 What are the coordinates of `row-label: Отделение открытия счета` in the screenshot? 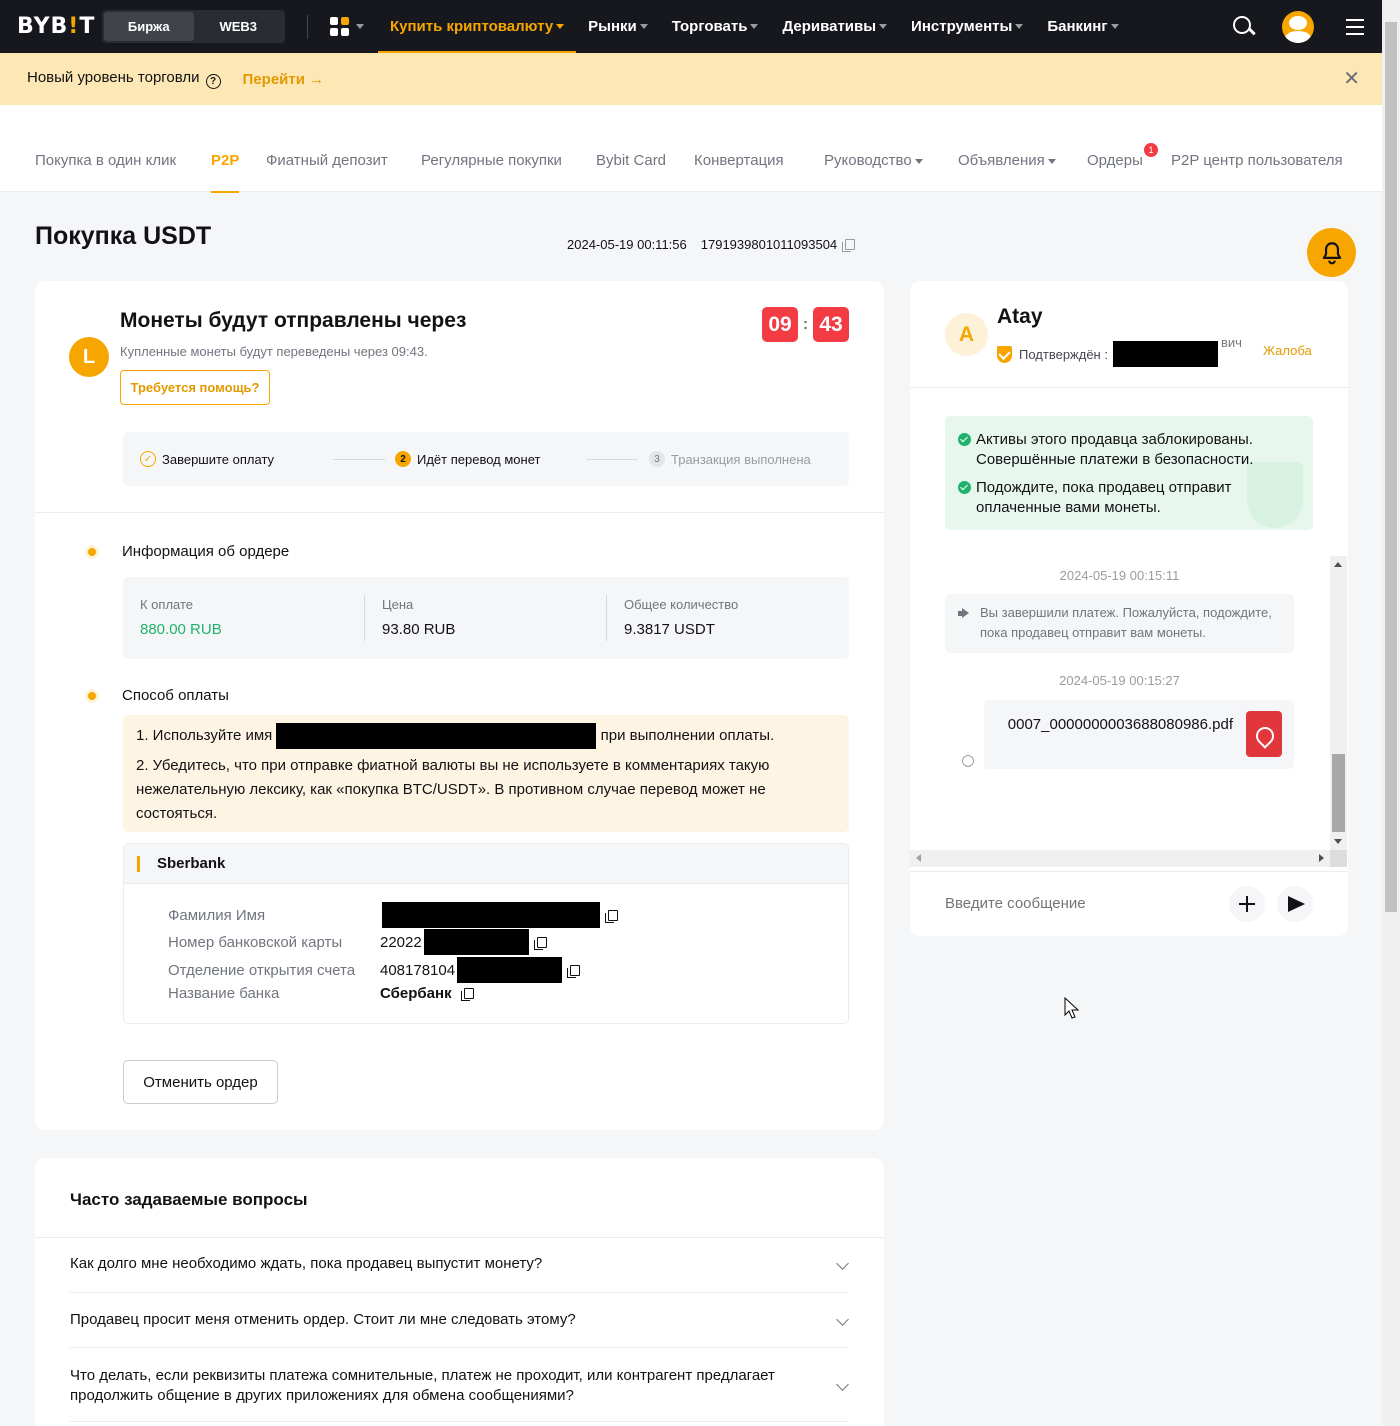 It's located at (262, 970).